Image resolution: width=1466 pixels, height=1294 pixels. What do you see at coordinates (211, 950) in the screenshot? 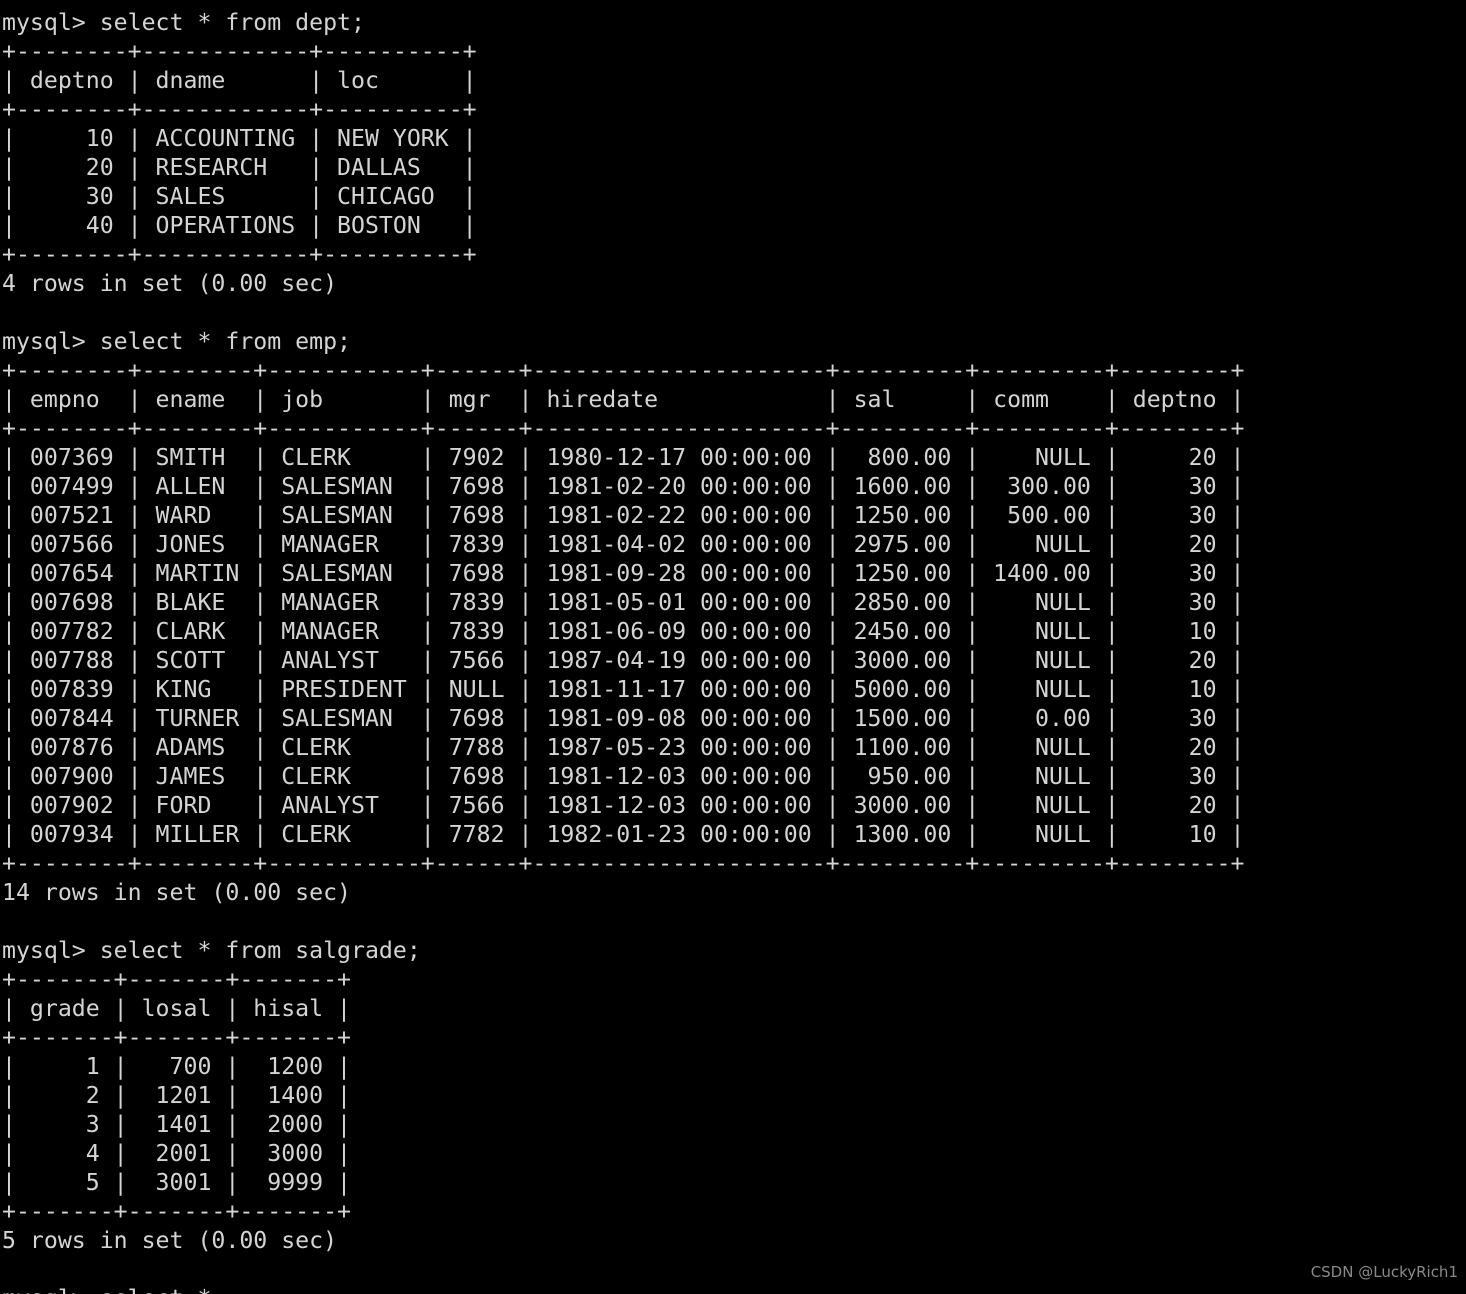
I see `command-line-salgrade: mysql> select * from salgrade;` at bounding box center [211, 950].